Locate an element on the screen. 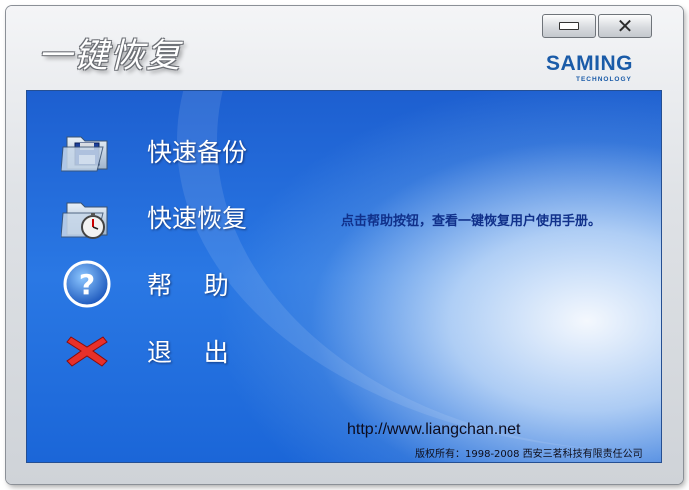  folder-floppy-icon is located at coordinates (86, 151).